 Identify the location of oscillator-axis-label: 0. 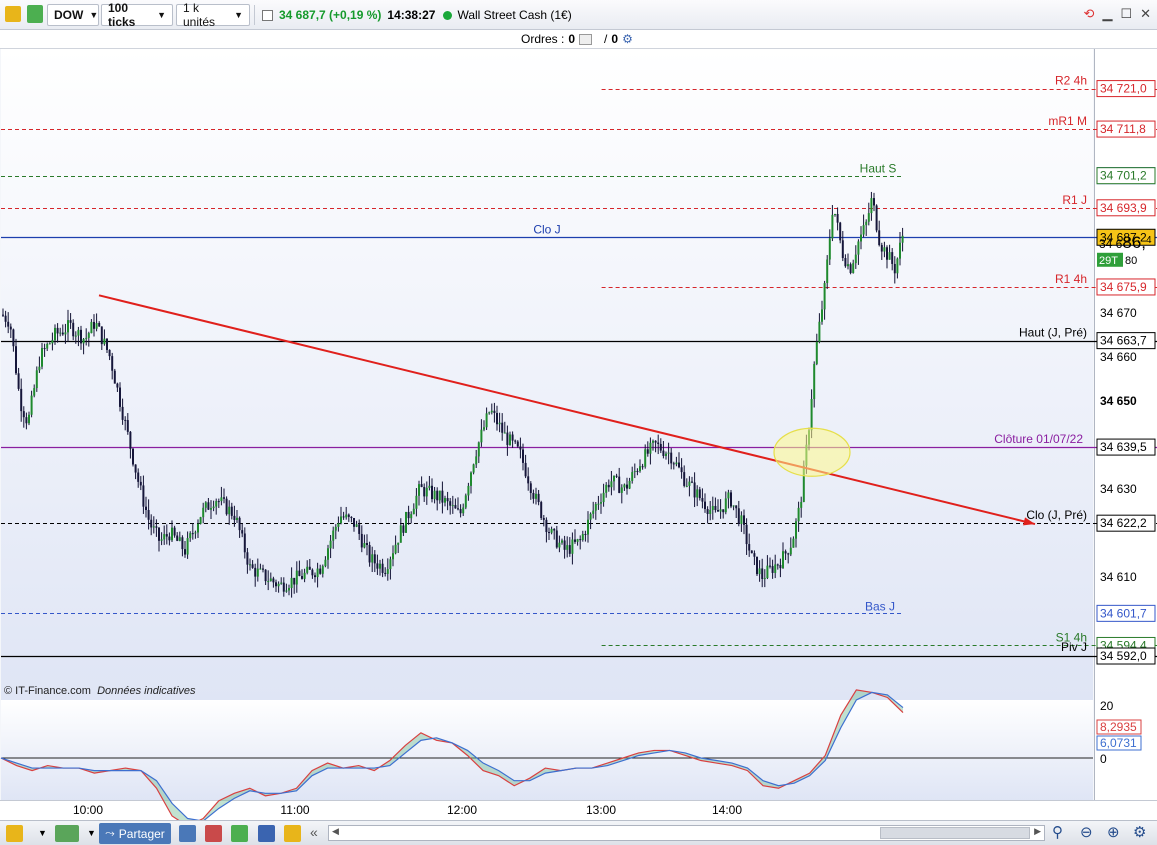
(1103, 759).